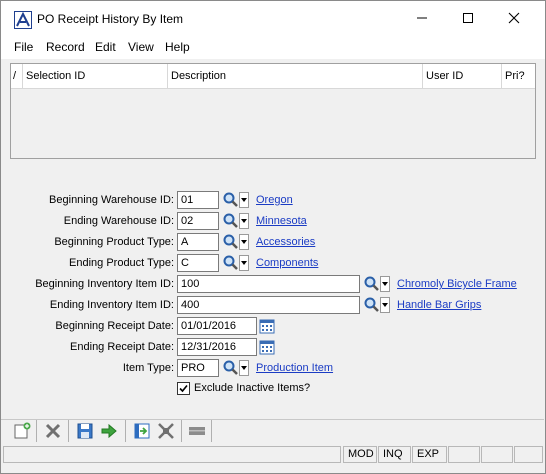  Describe the element at coordinates (394, 454) in the screenshot. I see `status-inq: INQ` at that location.